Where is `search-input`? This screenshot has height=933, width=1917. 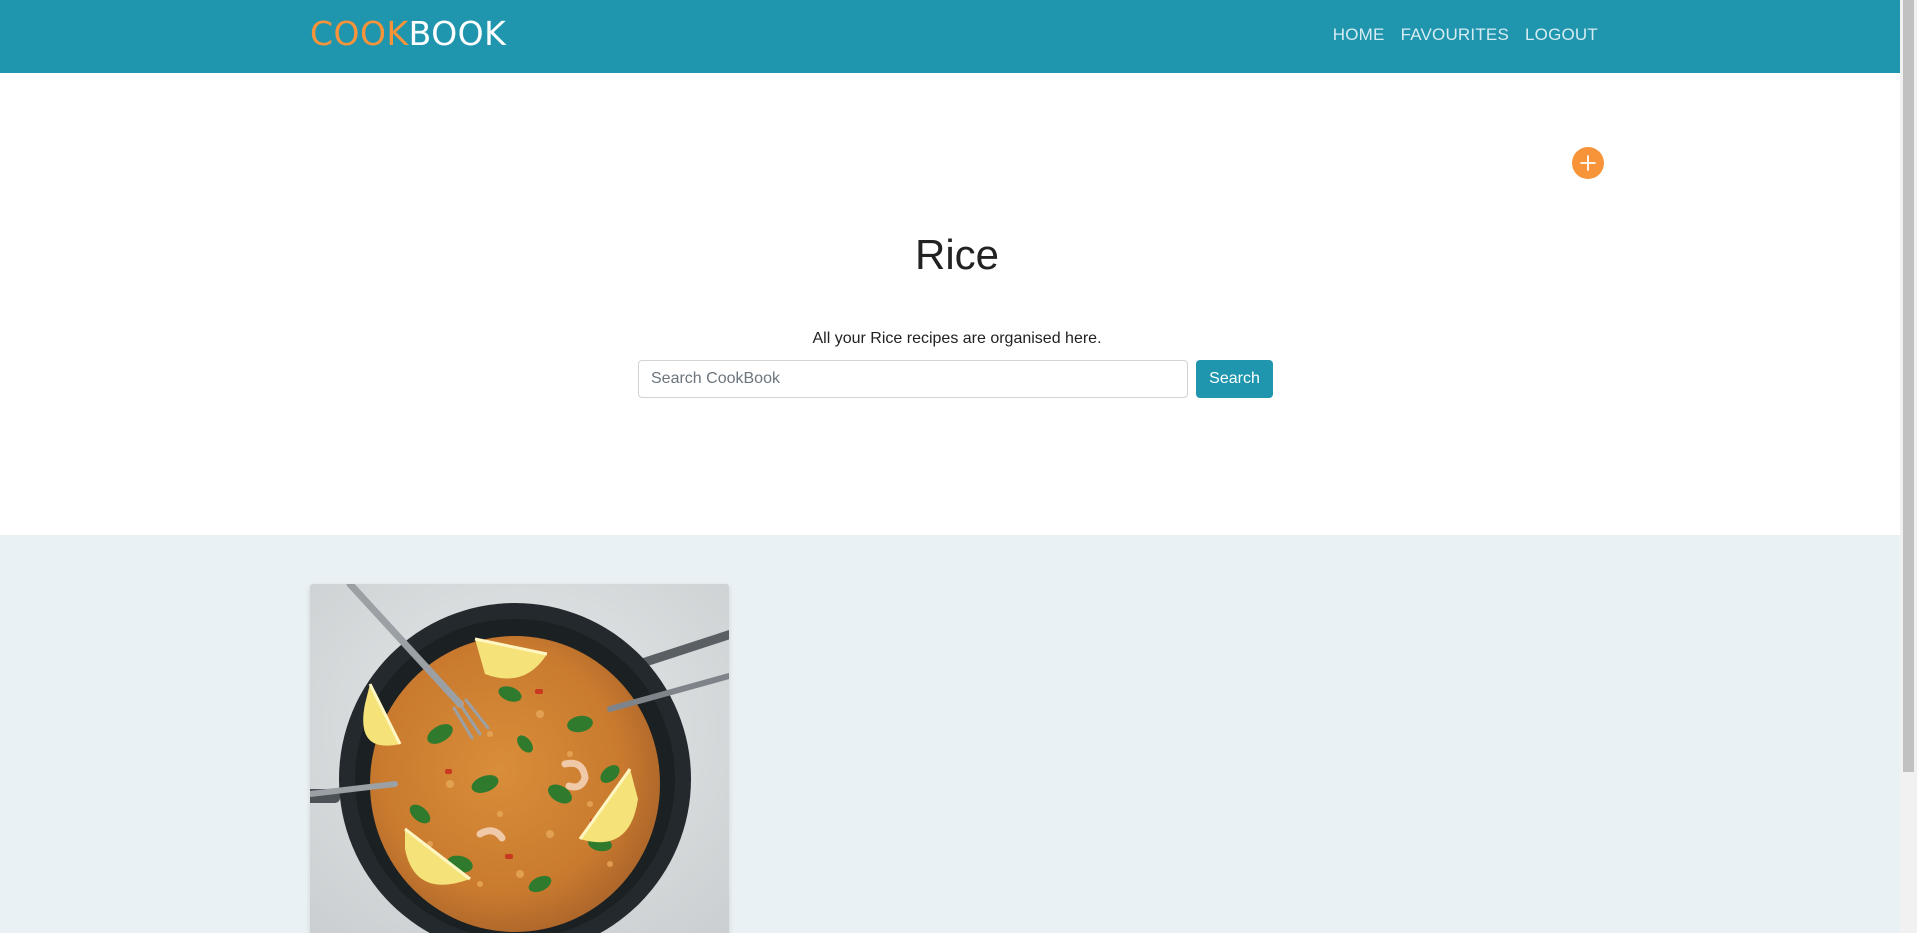
search-input is located at coordinates (913, 379).